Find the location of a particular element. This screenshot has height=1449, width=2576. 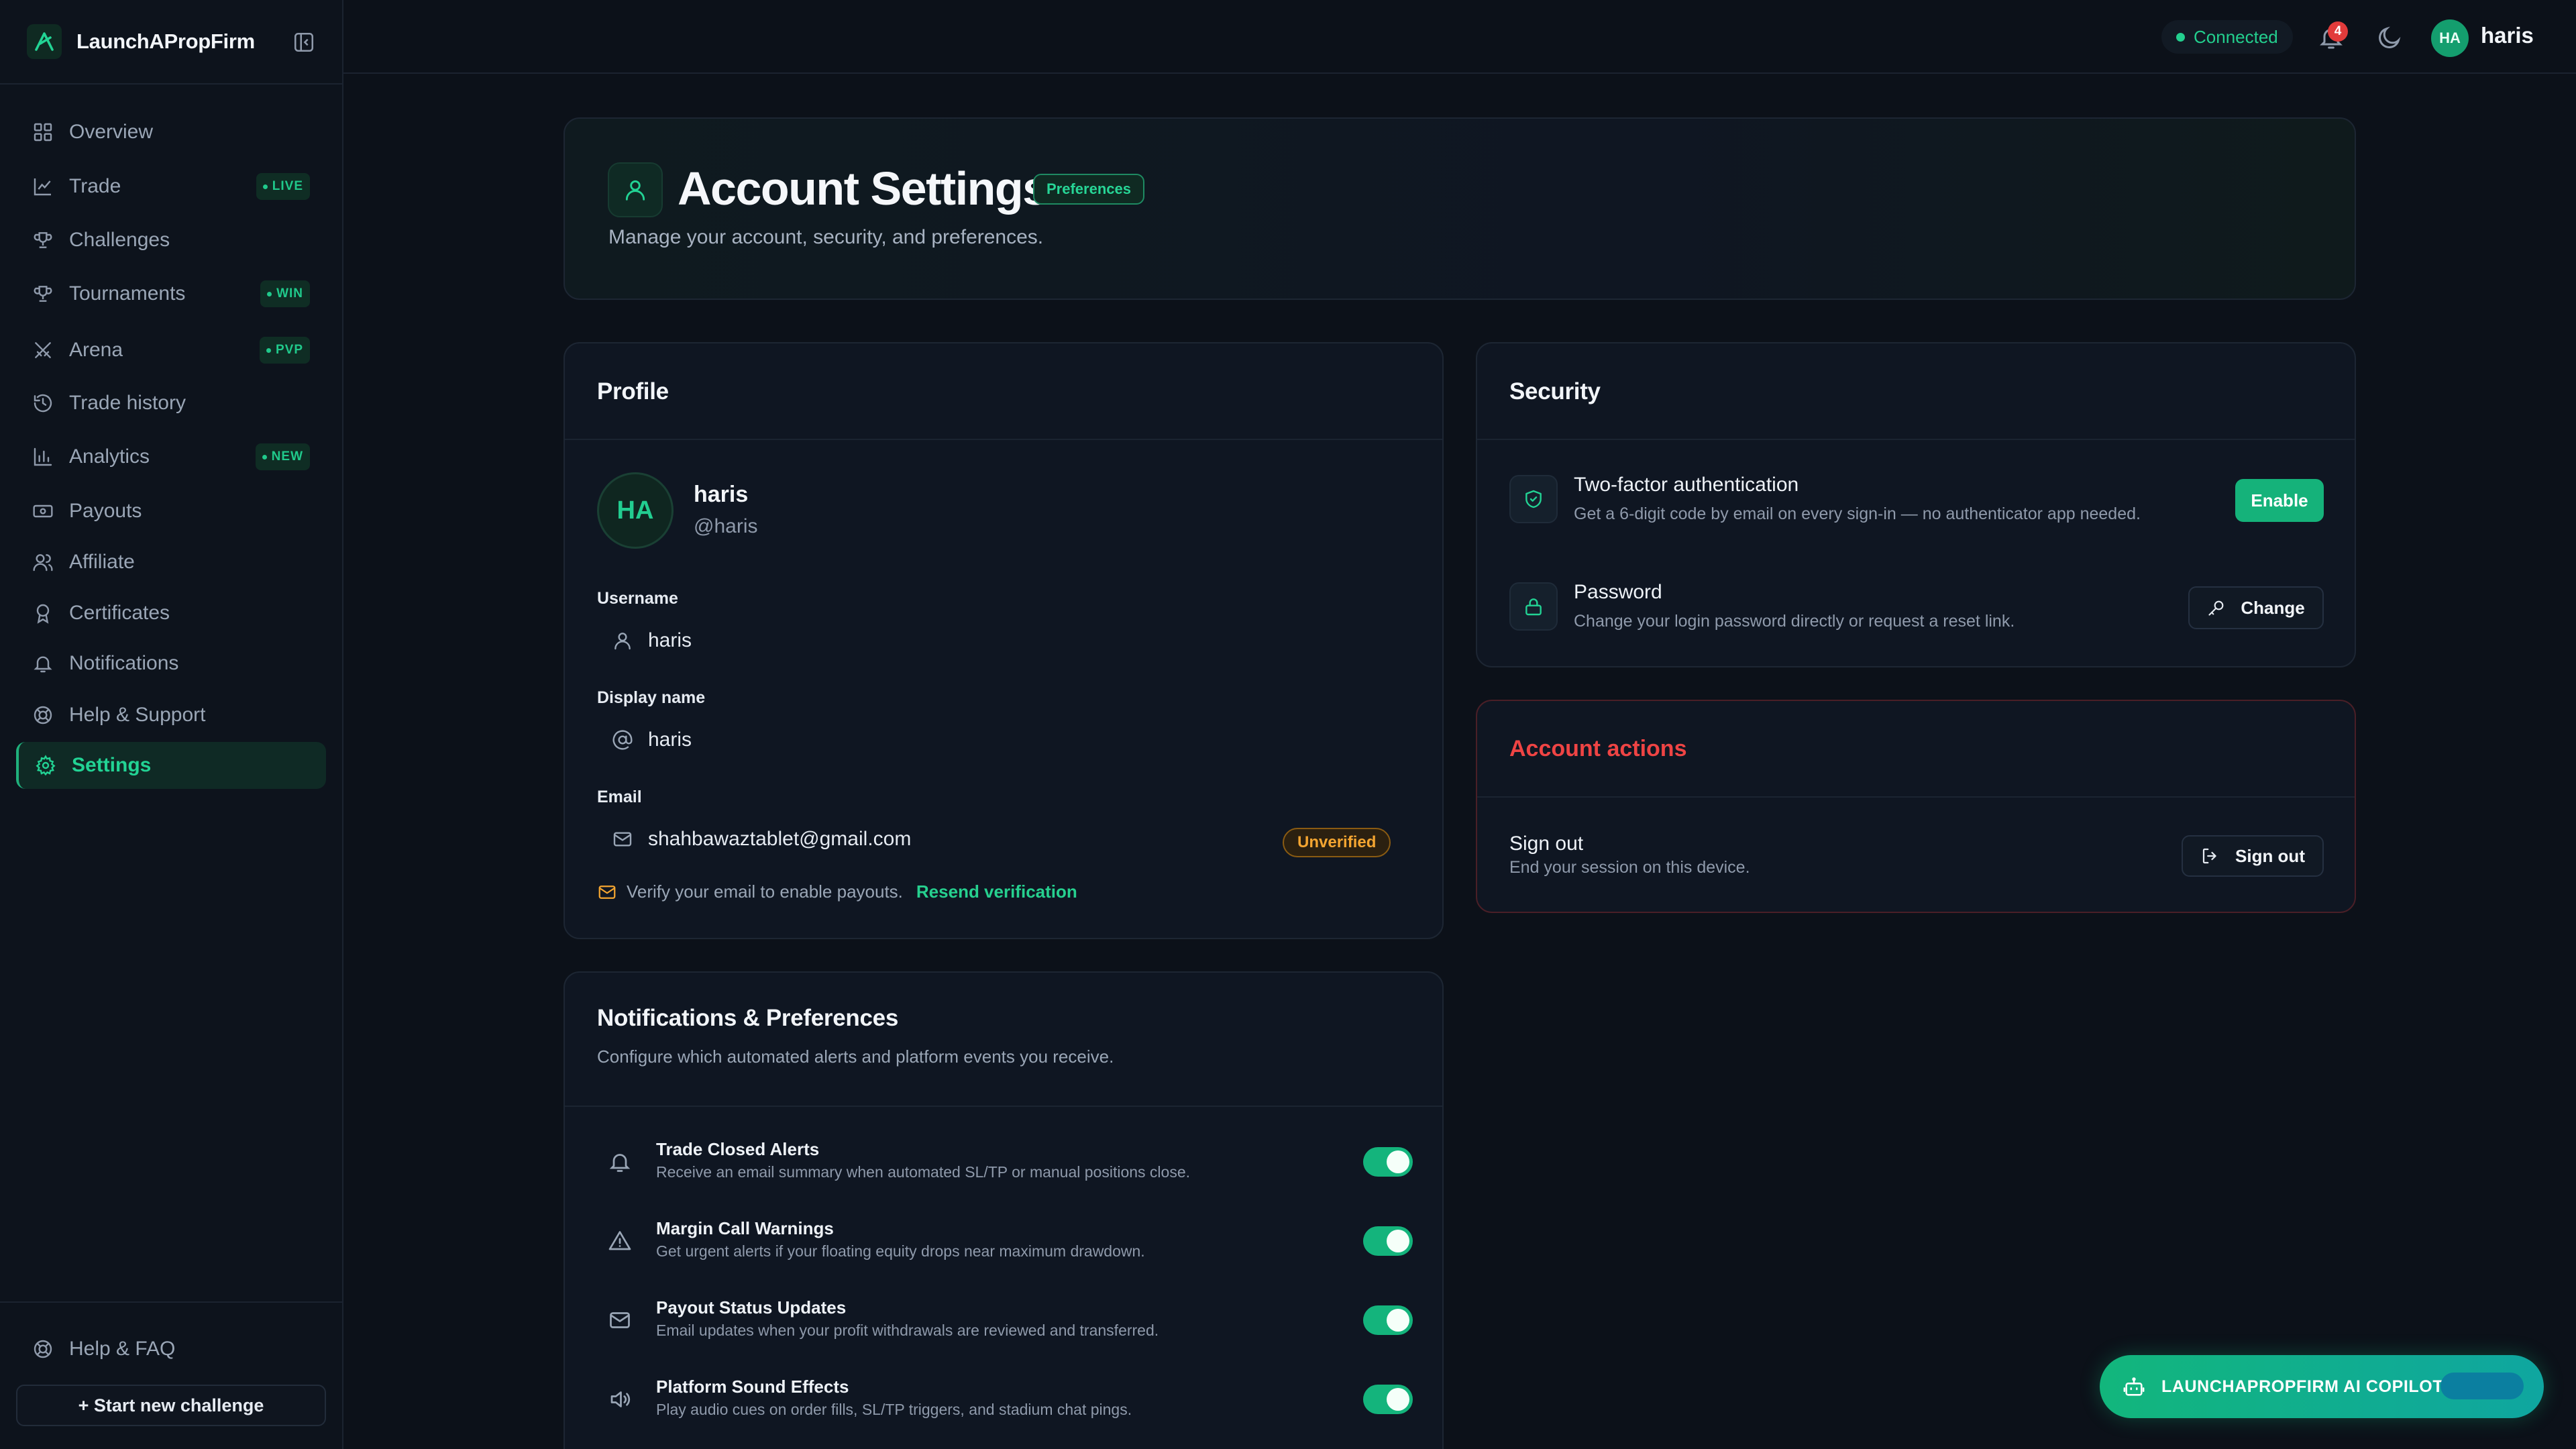

display-name-value: haris is located at coordinates (670, 740).